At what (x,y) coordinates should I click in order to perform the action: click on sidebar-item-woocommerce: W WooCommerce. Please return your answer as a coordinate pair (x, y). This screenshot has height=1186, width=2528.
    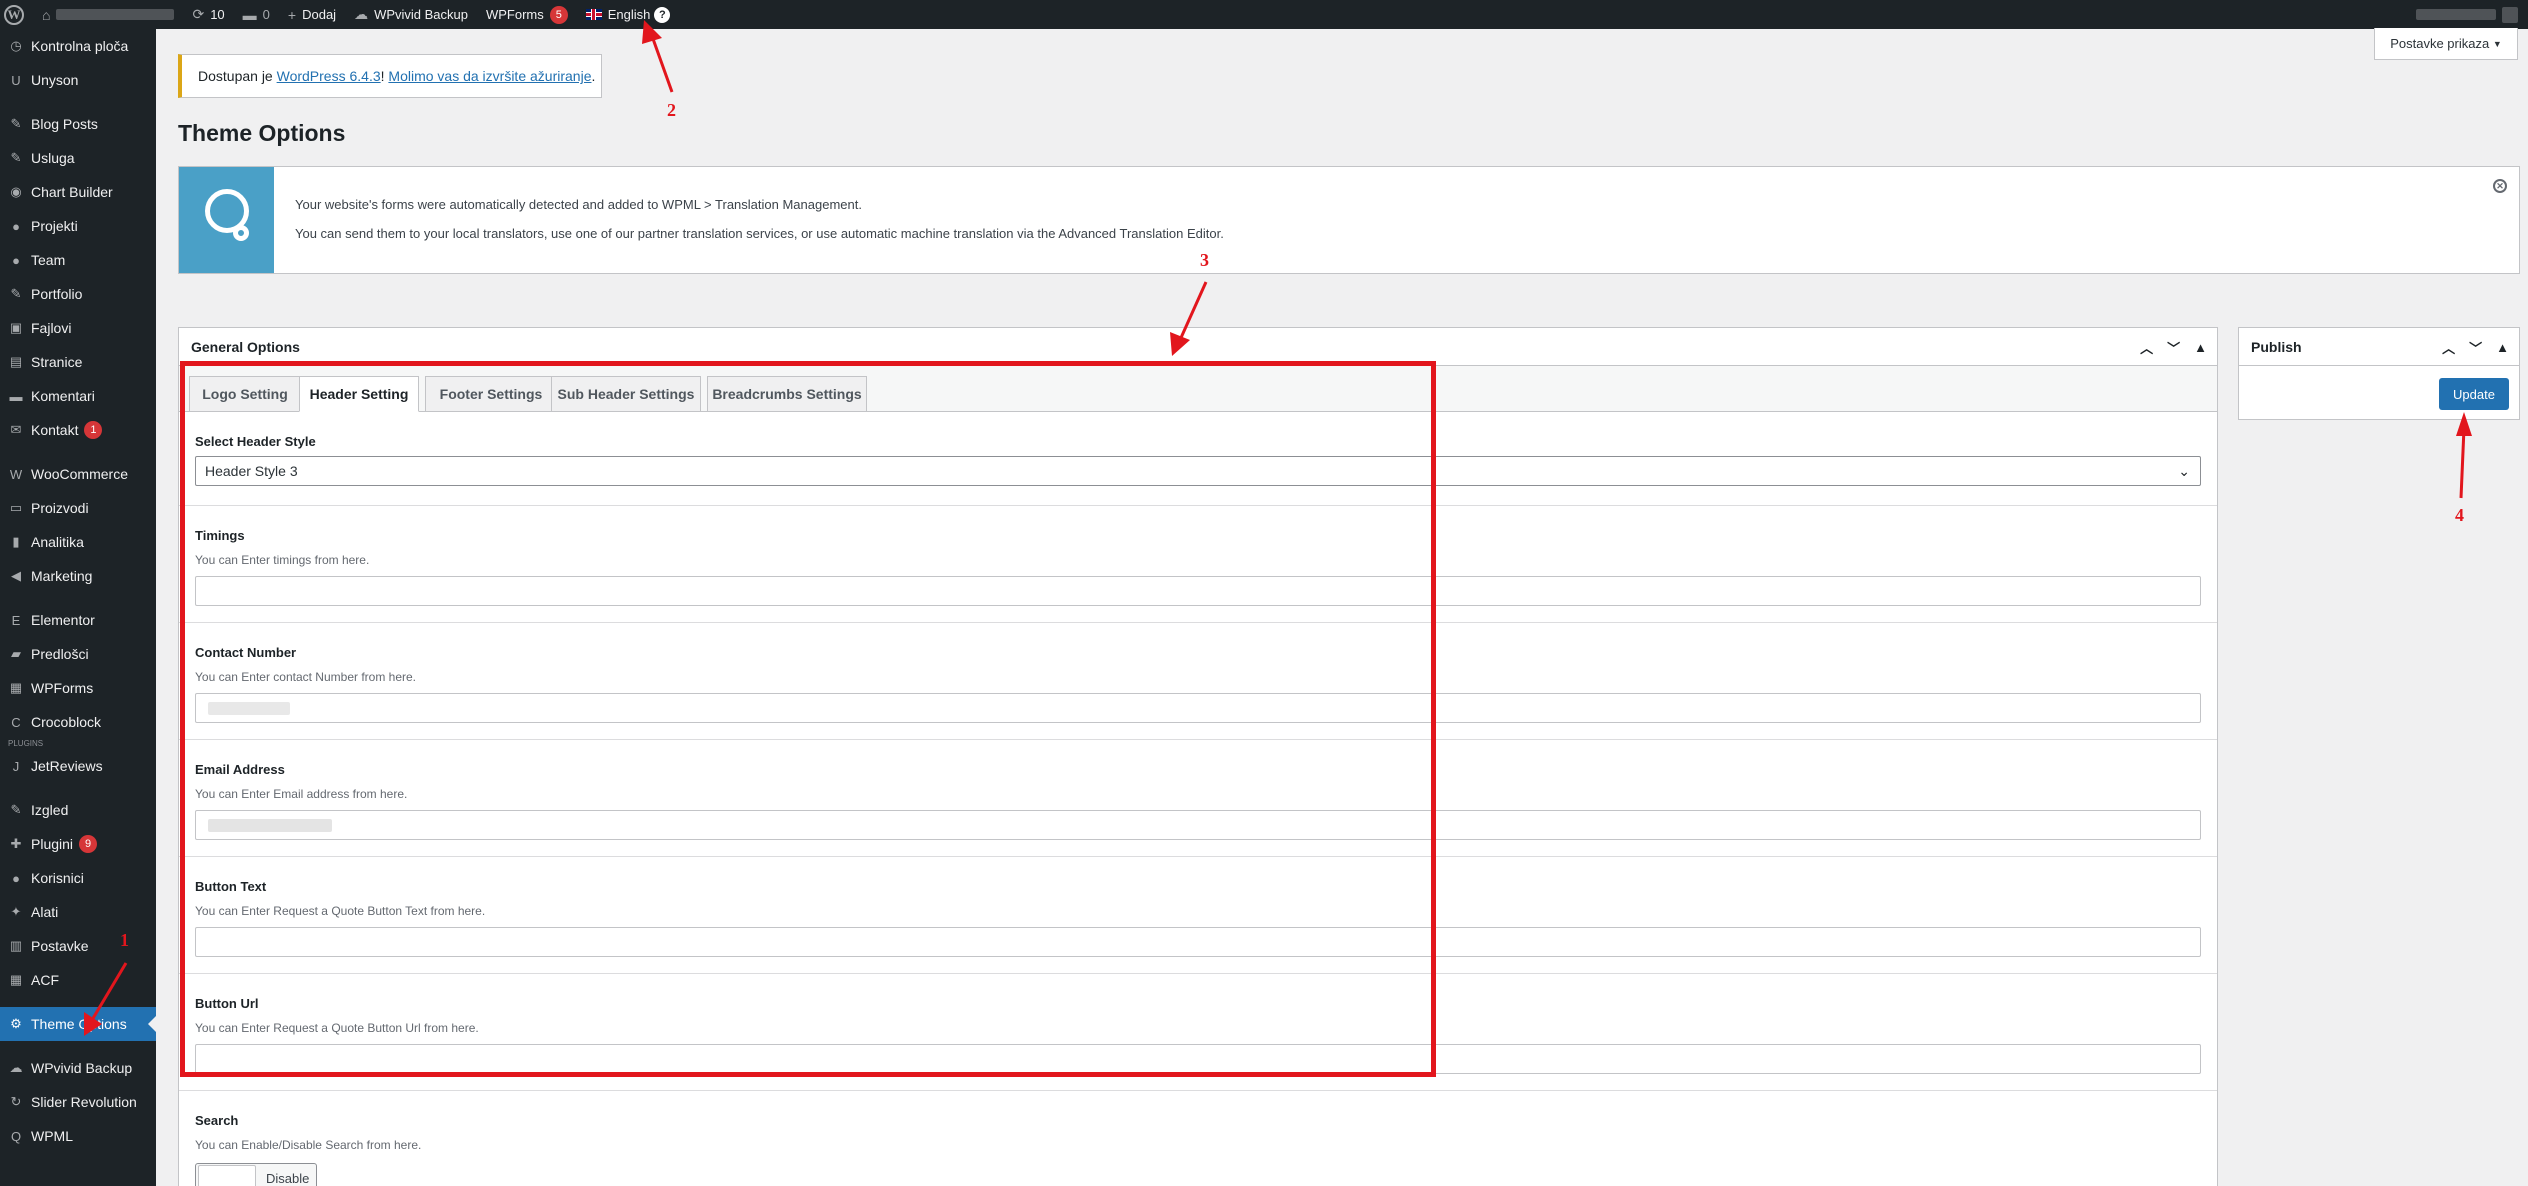
    Looking at the image, I should click on (78, 474).